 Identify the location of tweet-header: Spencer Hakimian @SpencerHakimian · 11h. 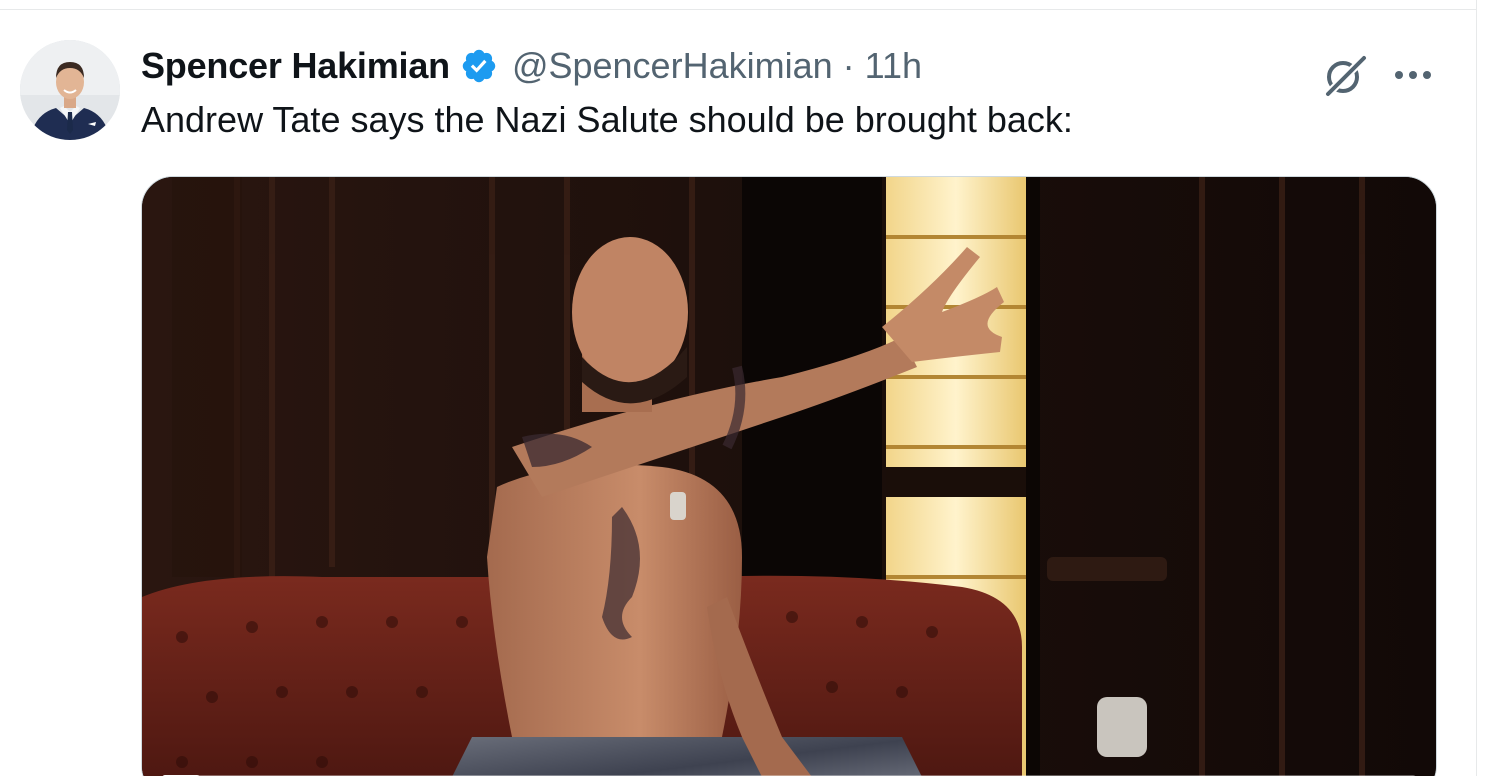
(531, 66).